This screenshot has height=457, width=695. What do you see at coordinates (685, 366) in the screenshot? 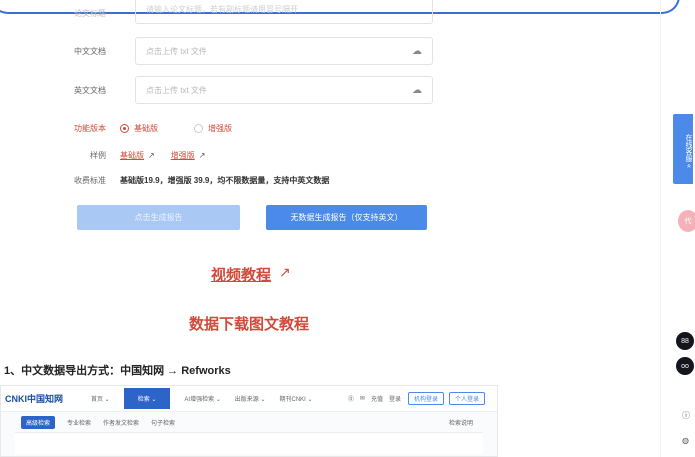
I see `chat-bot-icon: oo` at bounding box center [685, 366].